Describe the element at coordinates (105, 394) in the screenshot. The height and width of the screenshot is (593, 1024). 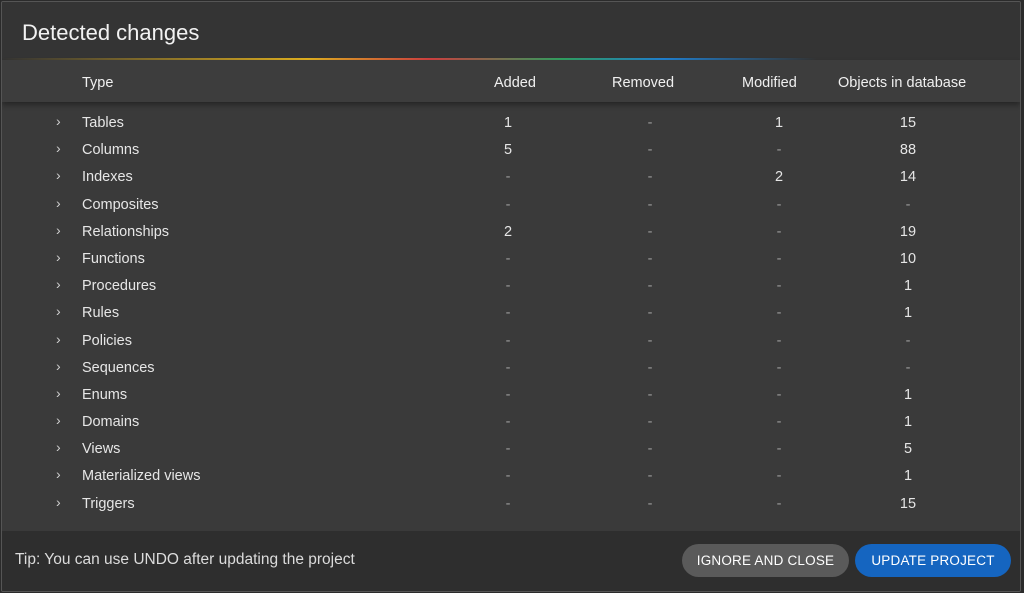
I see `row-type-label: Enums` at that location.